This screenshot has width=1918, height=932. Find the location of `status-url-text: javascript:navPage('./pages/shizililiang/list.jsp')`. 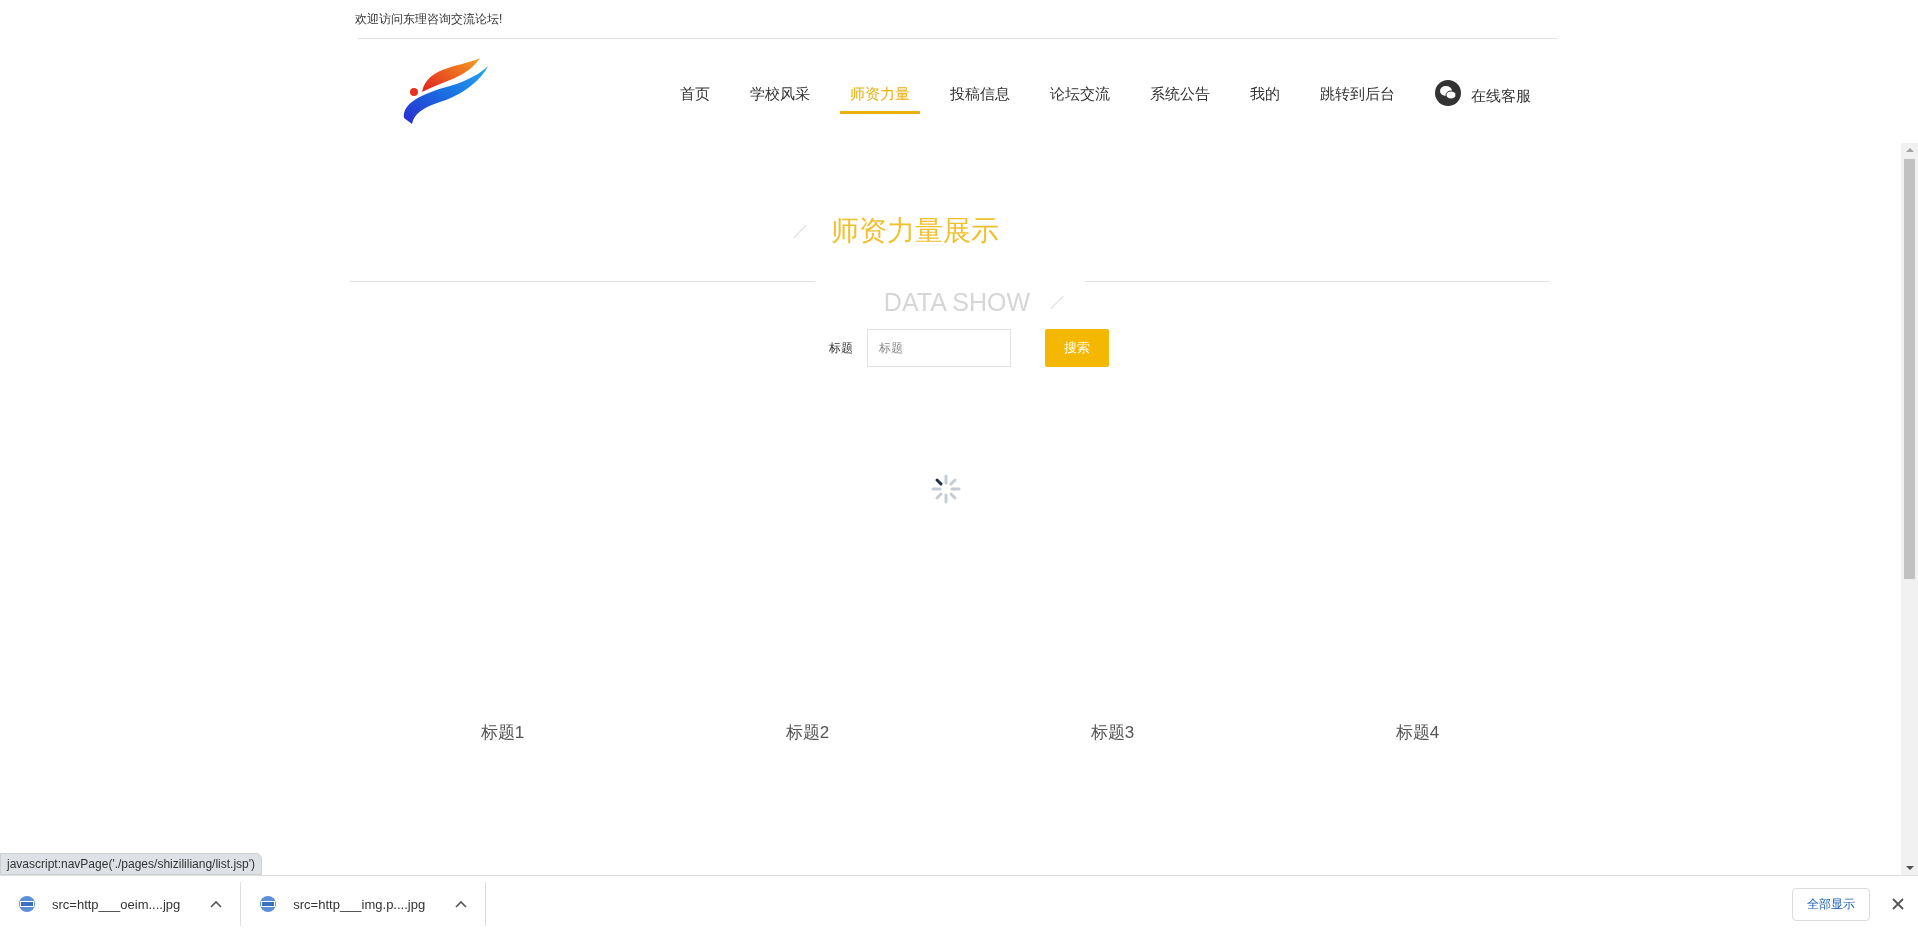

status-url-text: javascript:navPage('./pages/shizililiang/list.jsp') is located at coordinates (131, 864).